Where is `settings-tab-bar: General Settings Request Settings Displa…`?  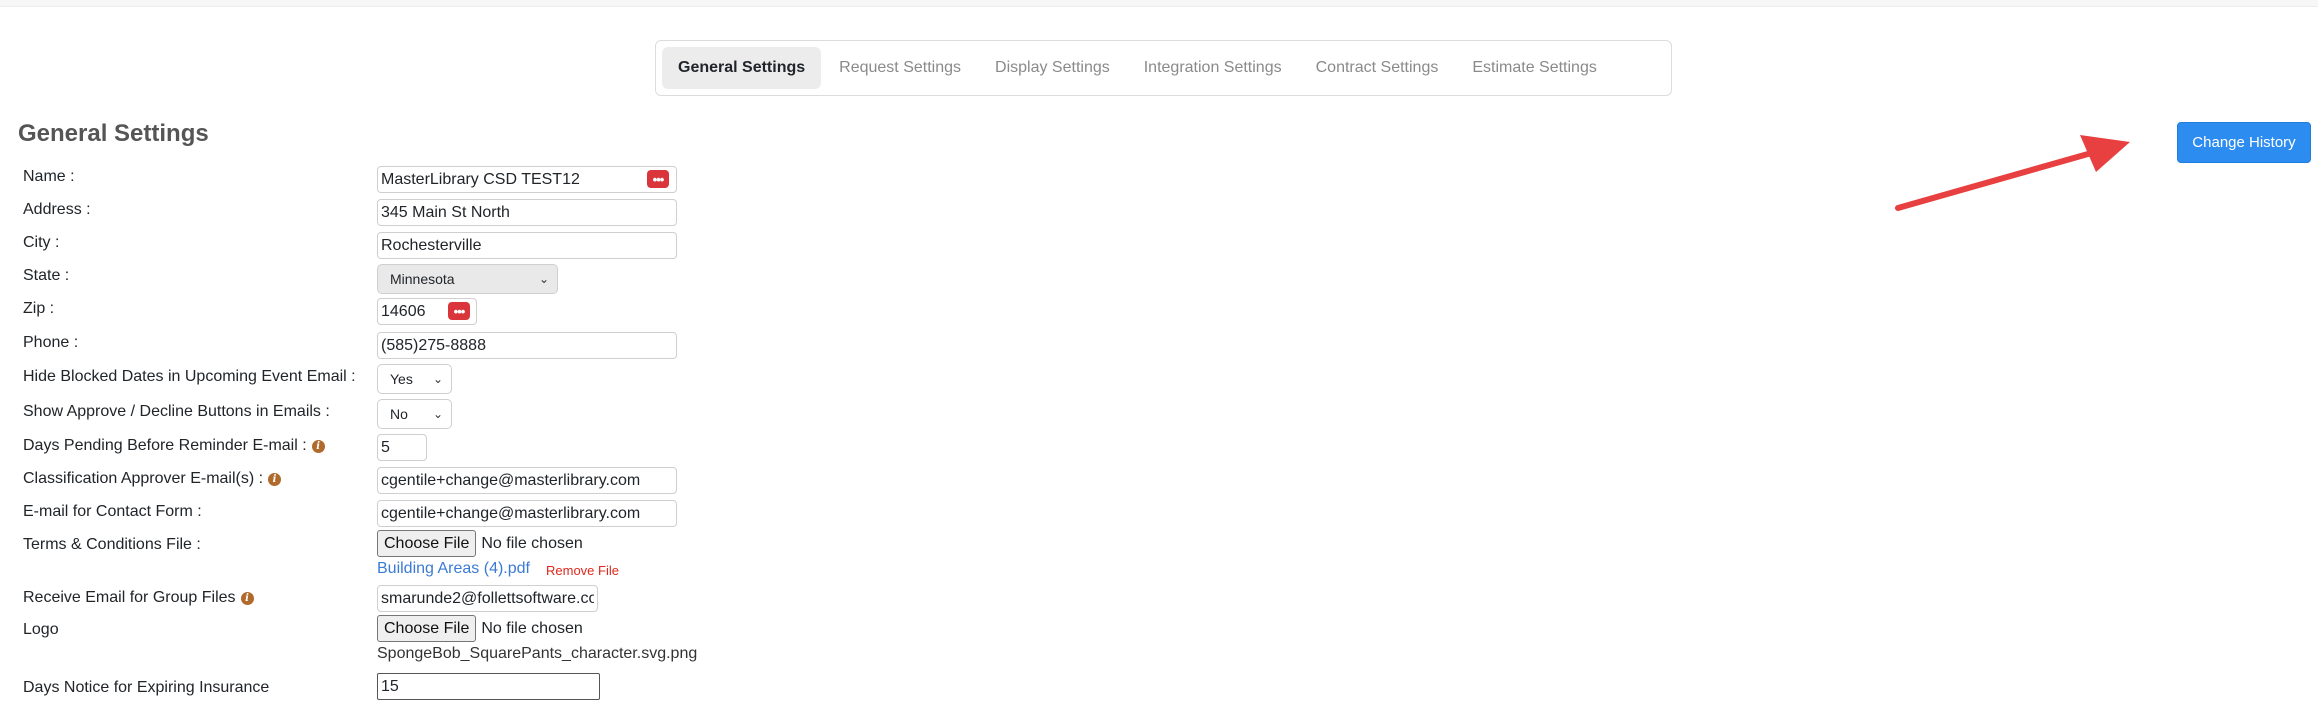
settings-tab-bar: General Settings Request Settings Displa… is located at coordinates (1163, 68).